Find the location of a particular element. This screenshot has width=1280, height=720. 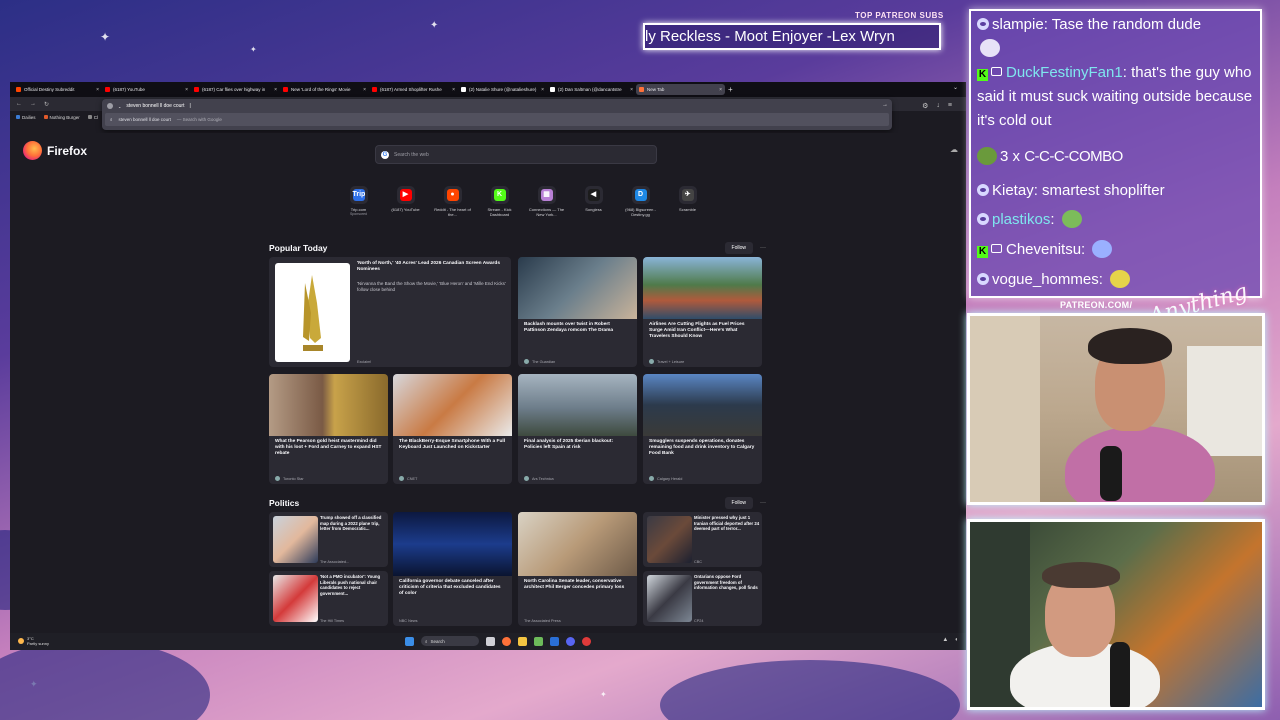

person-hair is located at coordinates (1130, 346).